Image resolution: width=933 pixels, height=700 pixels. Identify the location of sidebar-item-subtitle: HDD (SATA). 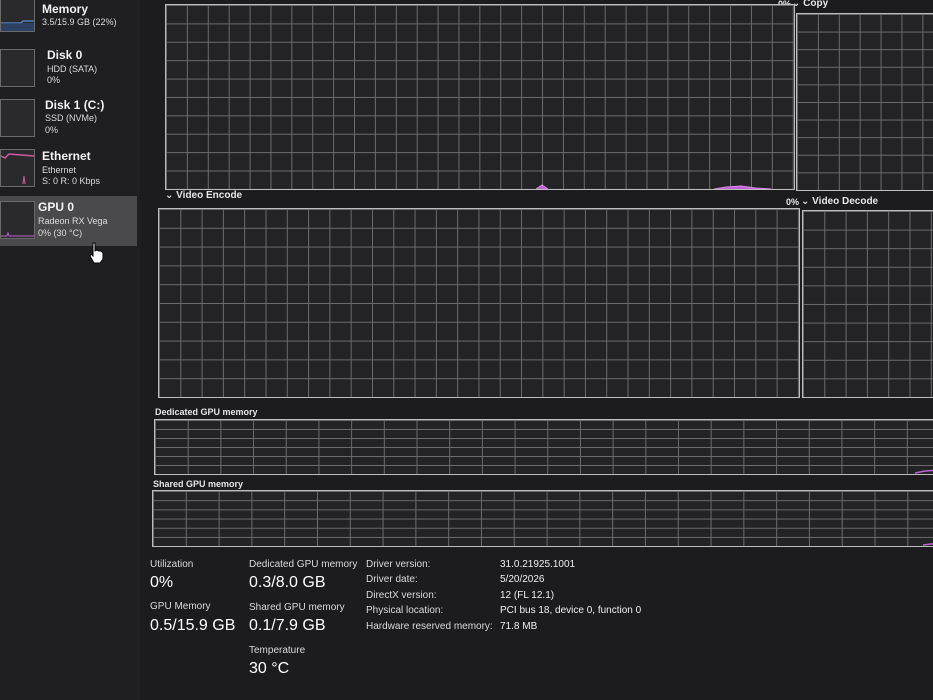
(72, 69).